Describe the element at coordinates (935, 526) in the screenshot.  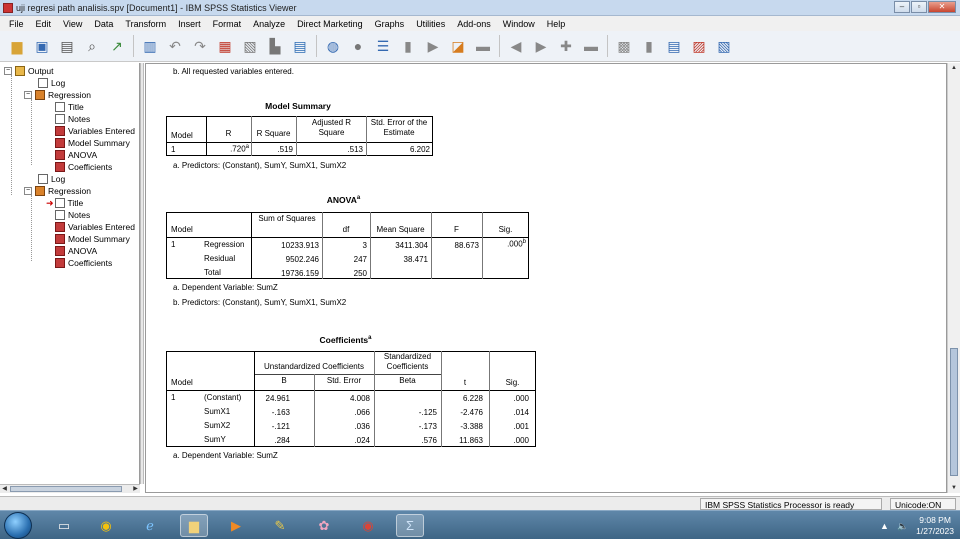
I see `clock: 9:08 PM 1/27/2023` at that location.